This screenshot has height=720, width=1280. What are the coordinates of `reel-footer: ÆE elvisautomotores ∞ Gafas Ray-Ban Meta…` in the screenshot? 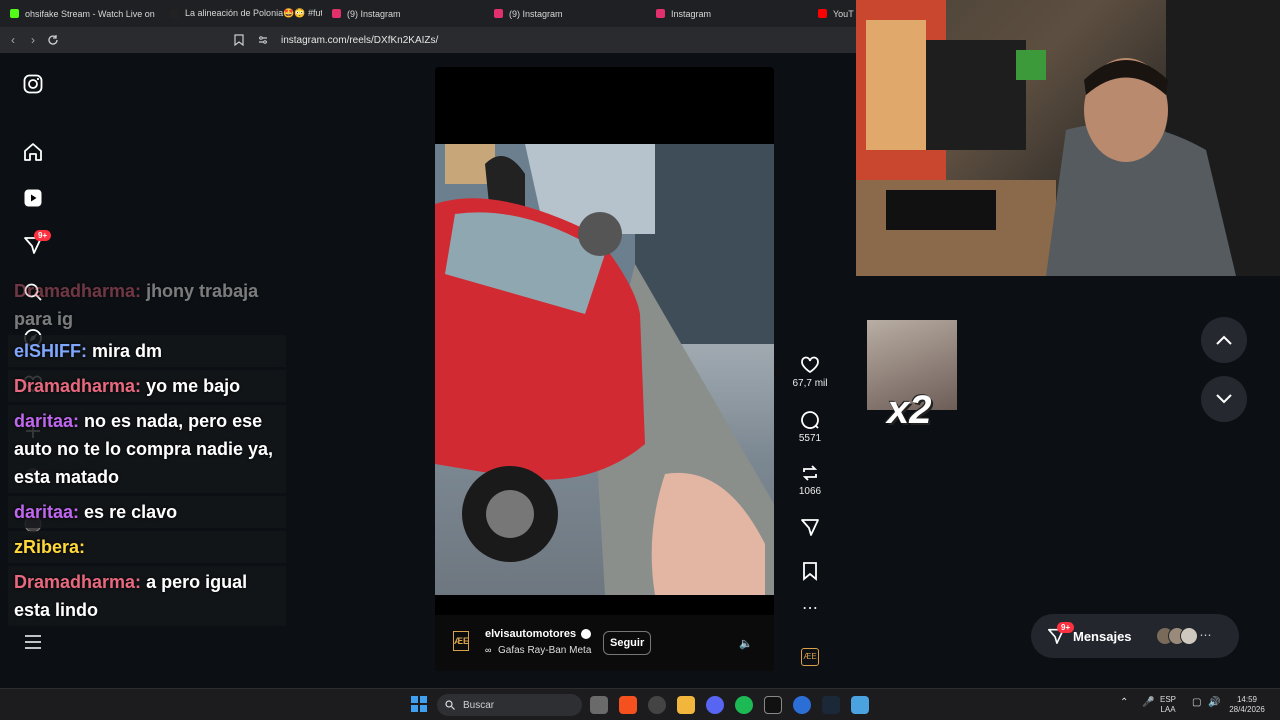 It's located at (604, 643).